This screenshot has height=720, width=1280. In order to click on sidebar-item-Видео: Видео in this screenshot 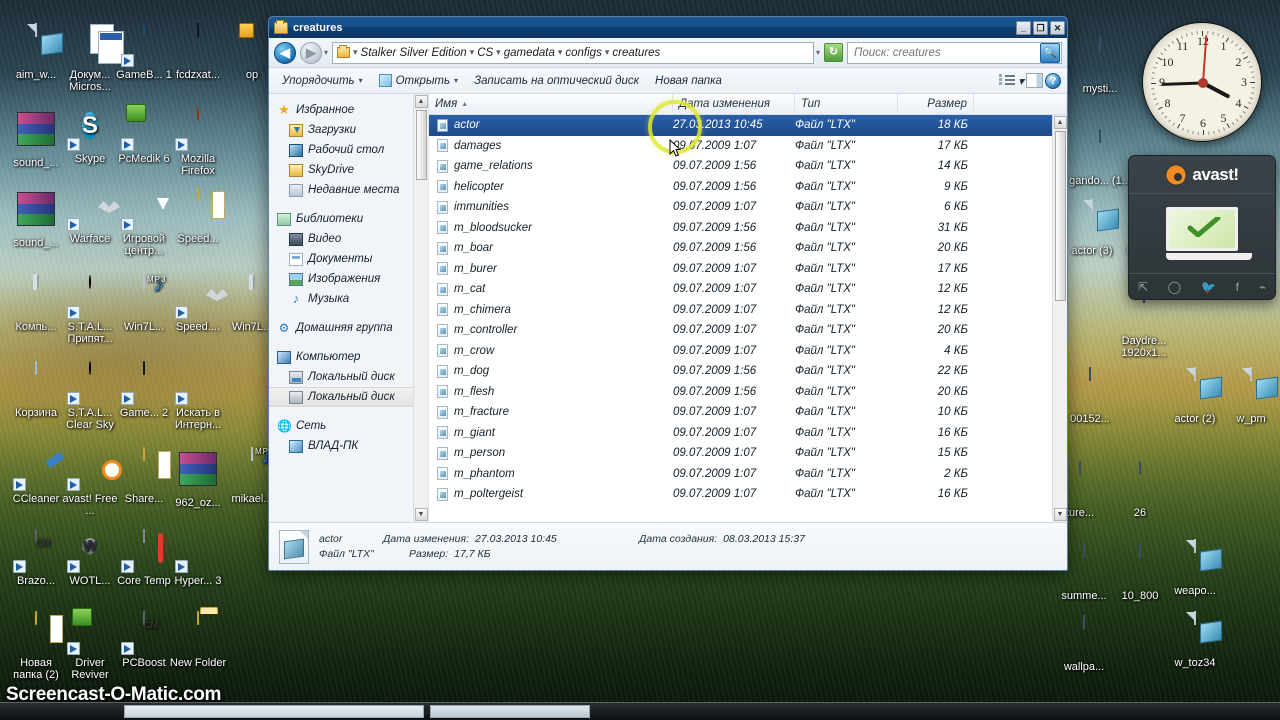, I will do `click(341, 239)`.